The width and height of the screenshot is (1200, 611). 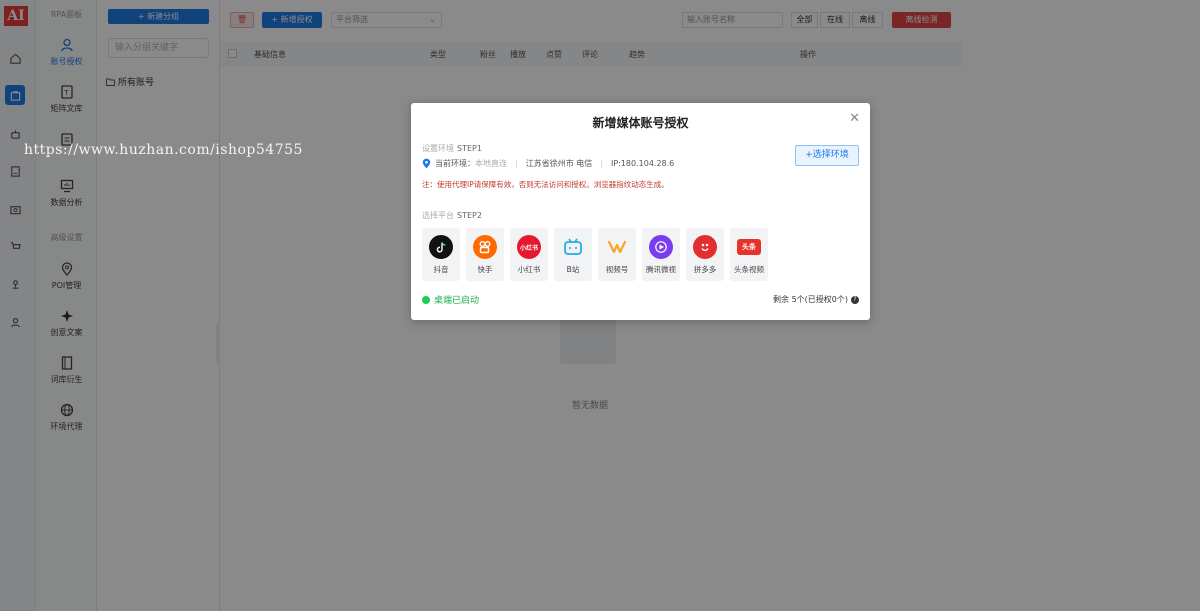 I want to click on step2-tag: STEP2, so click(x=469, y=215).